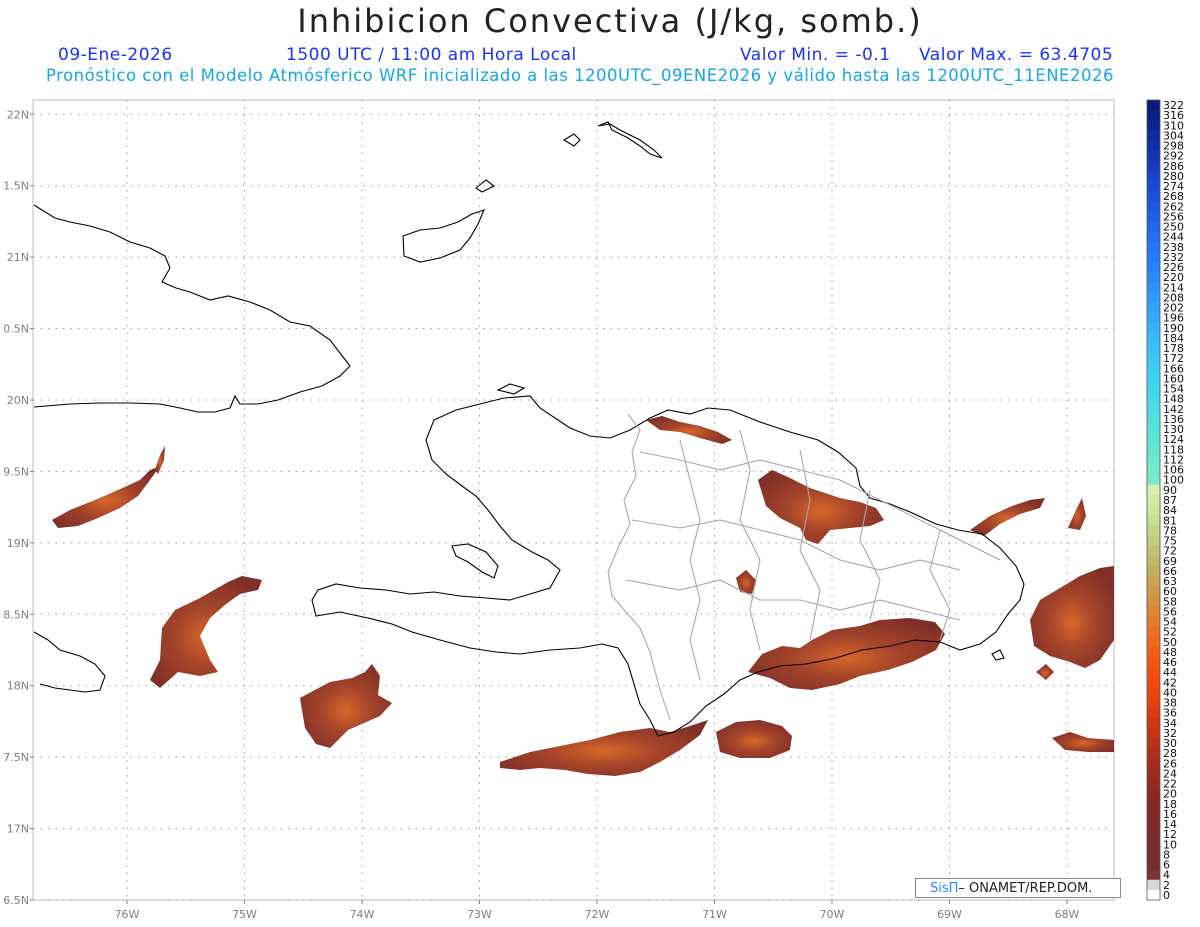  I want to click on y-tick-label: 0.5N, so click(16, 329).